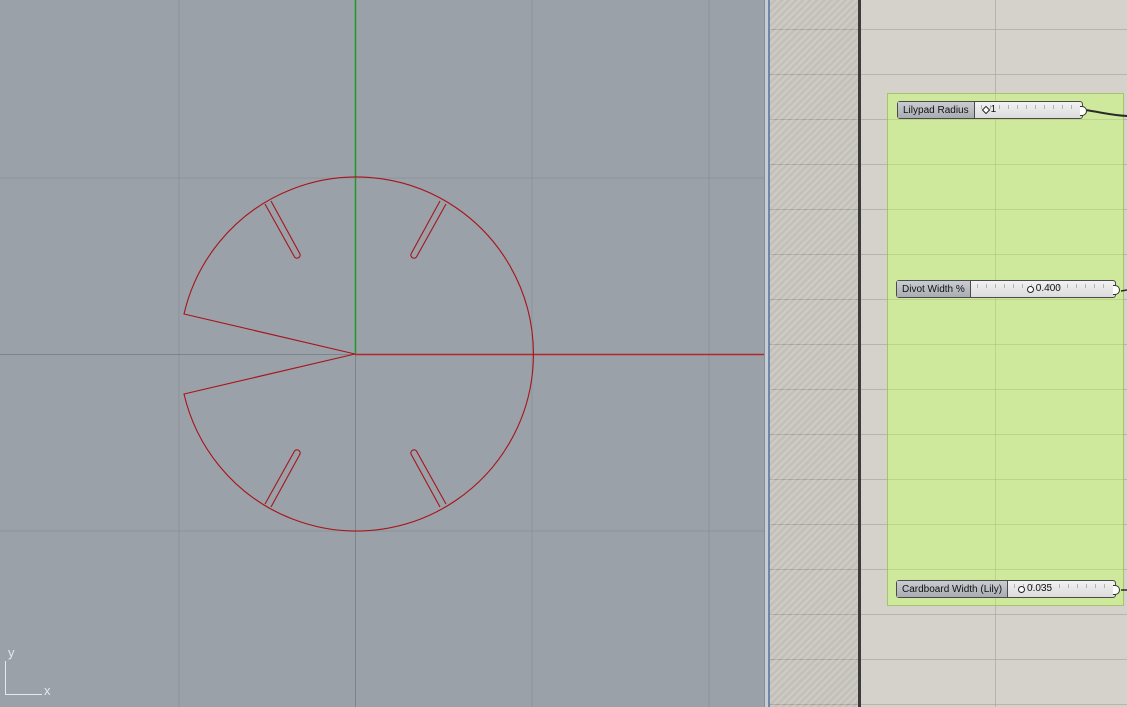  I want to click on x-axis-label: x, so click(47, 690).